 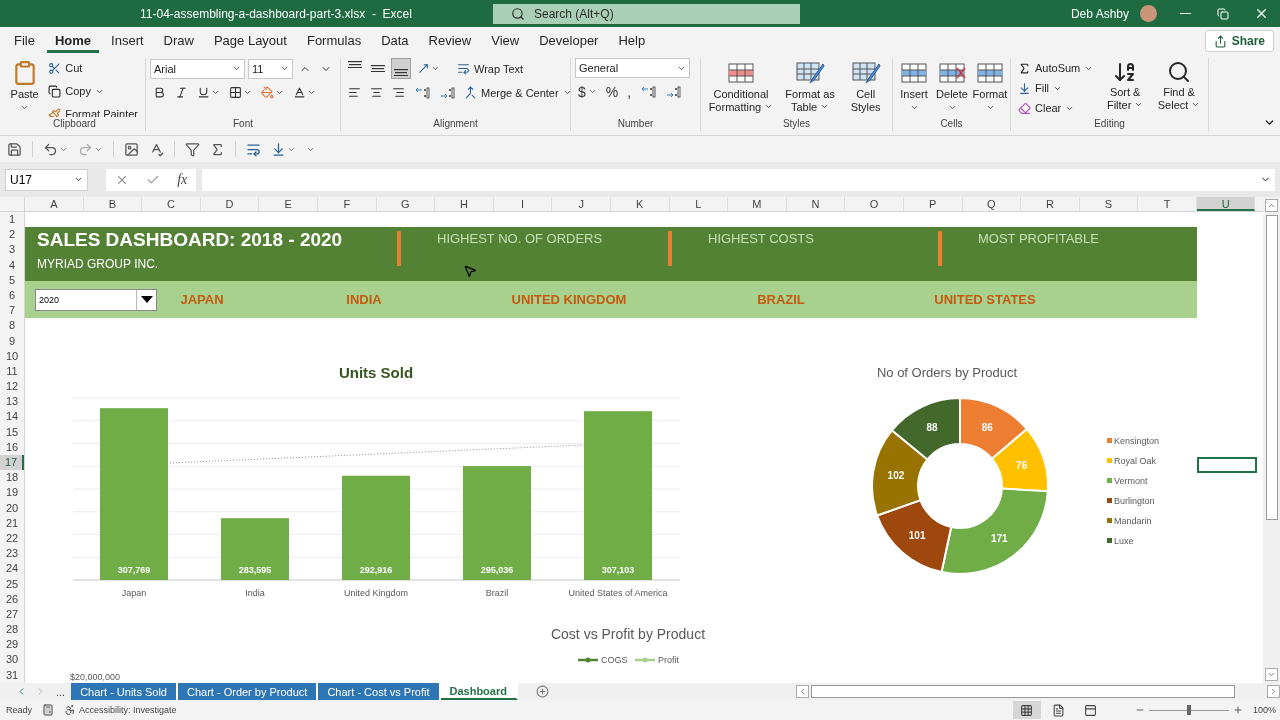 What do you see at coordinates (250, 41) in the screenshot?
I see `menu-tab: Page Layout` at bounding box center [250, 41].